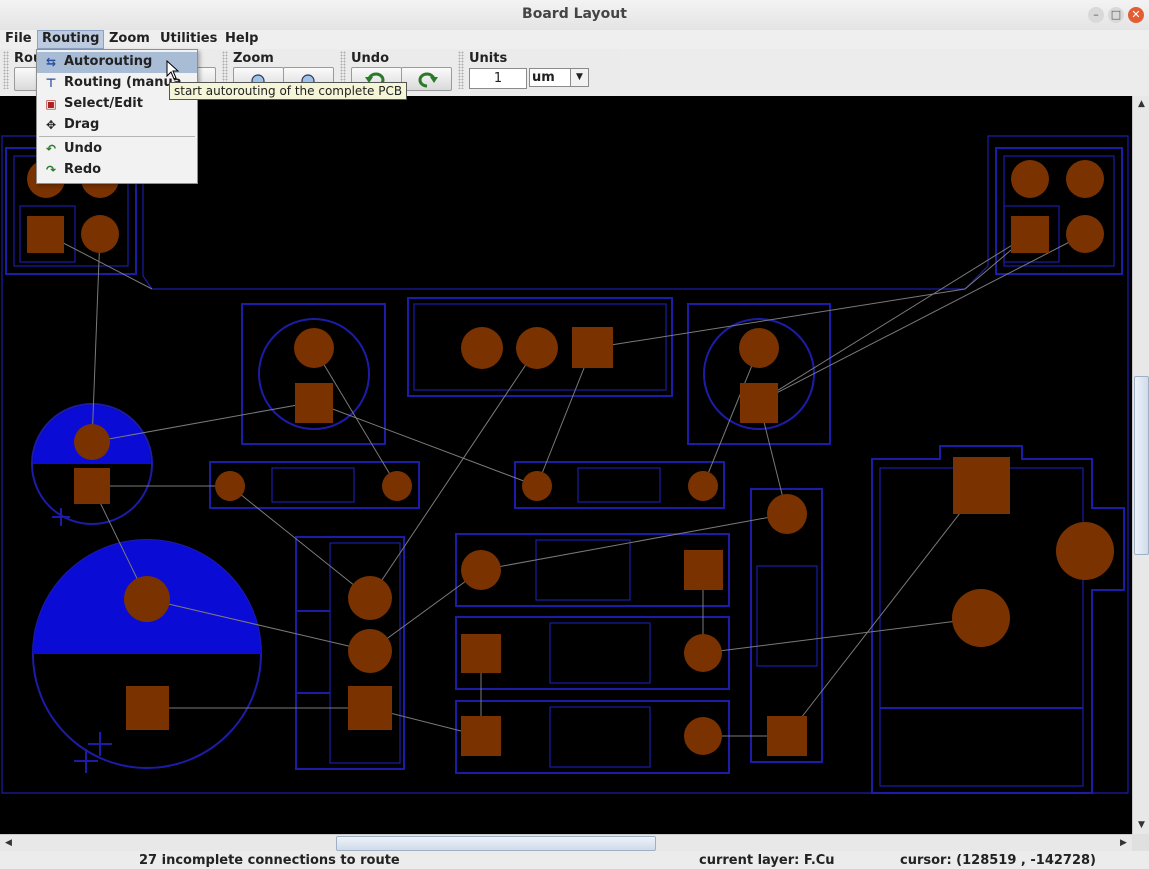  What do you see at coordinates (1136, 15) in the screenshot?
I see `close-button: ✕` at bounding box center [1136, 15].